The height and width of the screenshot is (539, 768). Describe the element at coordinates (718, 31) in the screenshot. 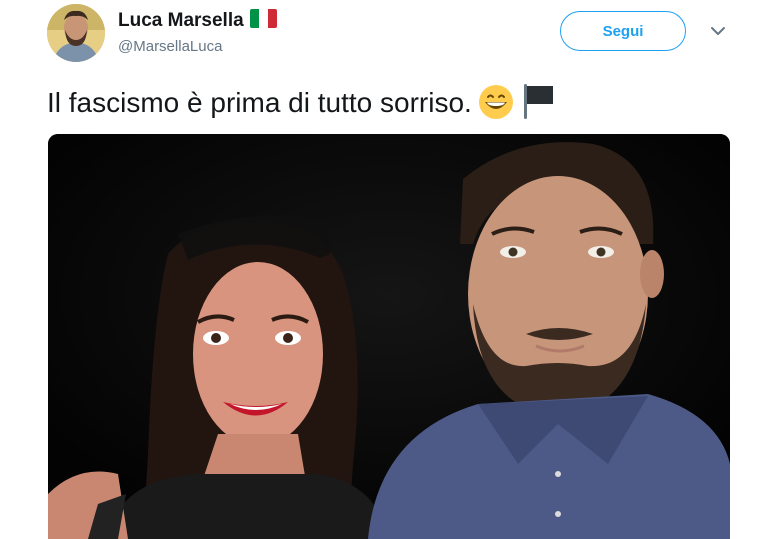

I see `chevron-down-icon` at that location.